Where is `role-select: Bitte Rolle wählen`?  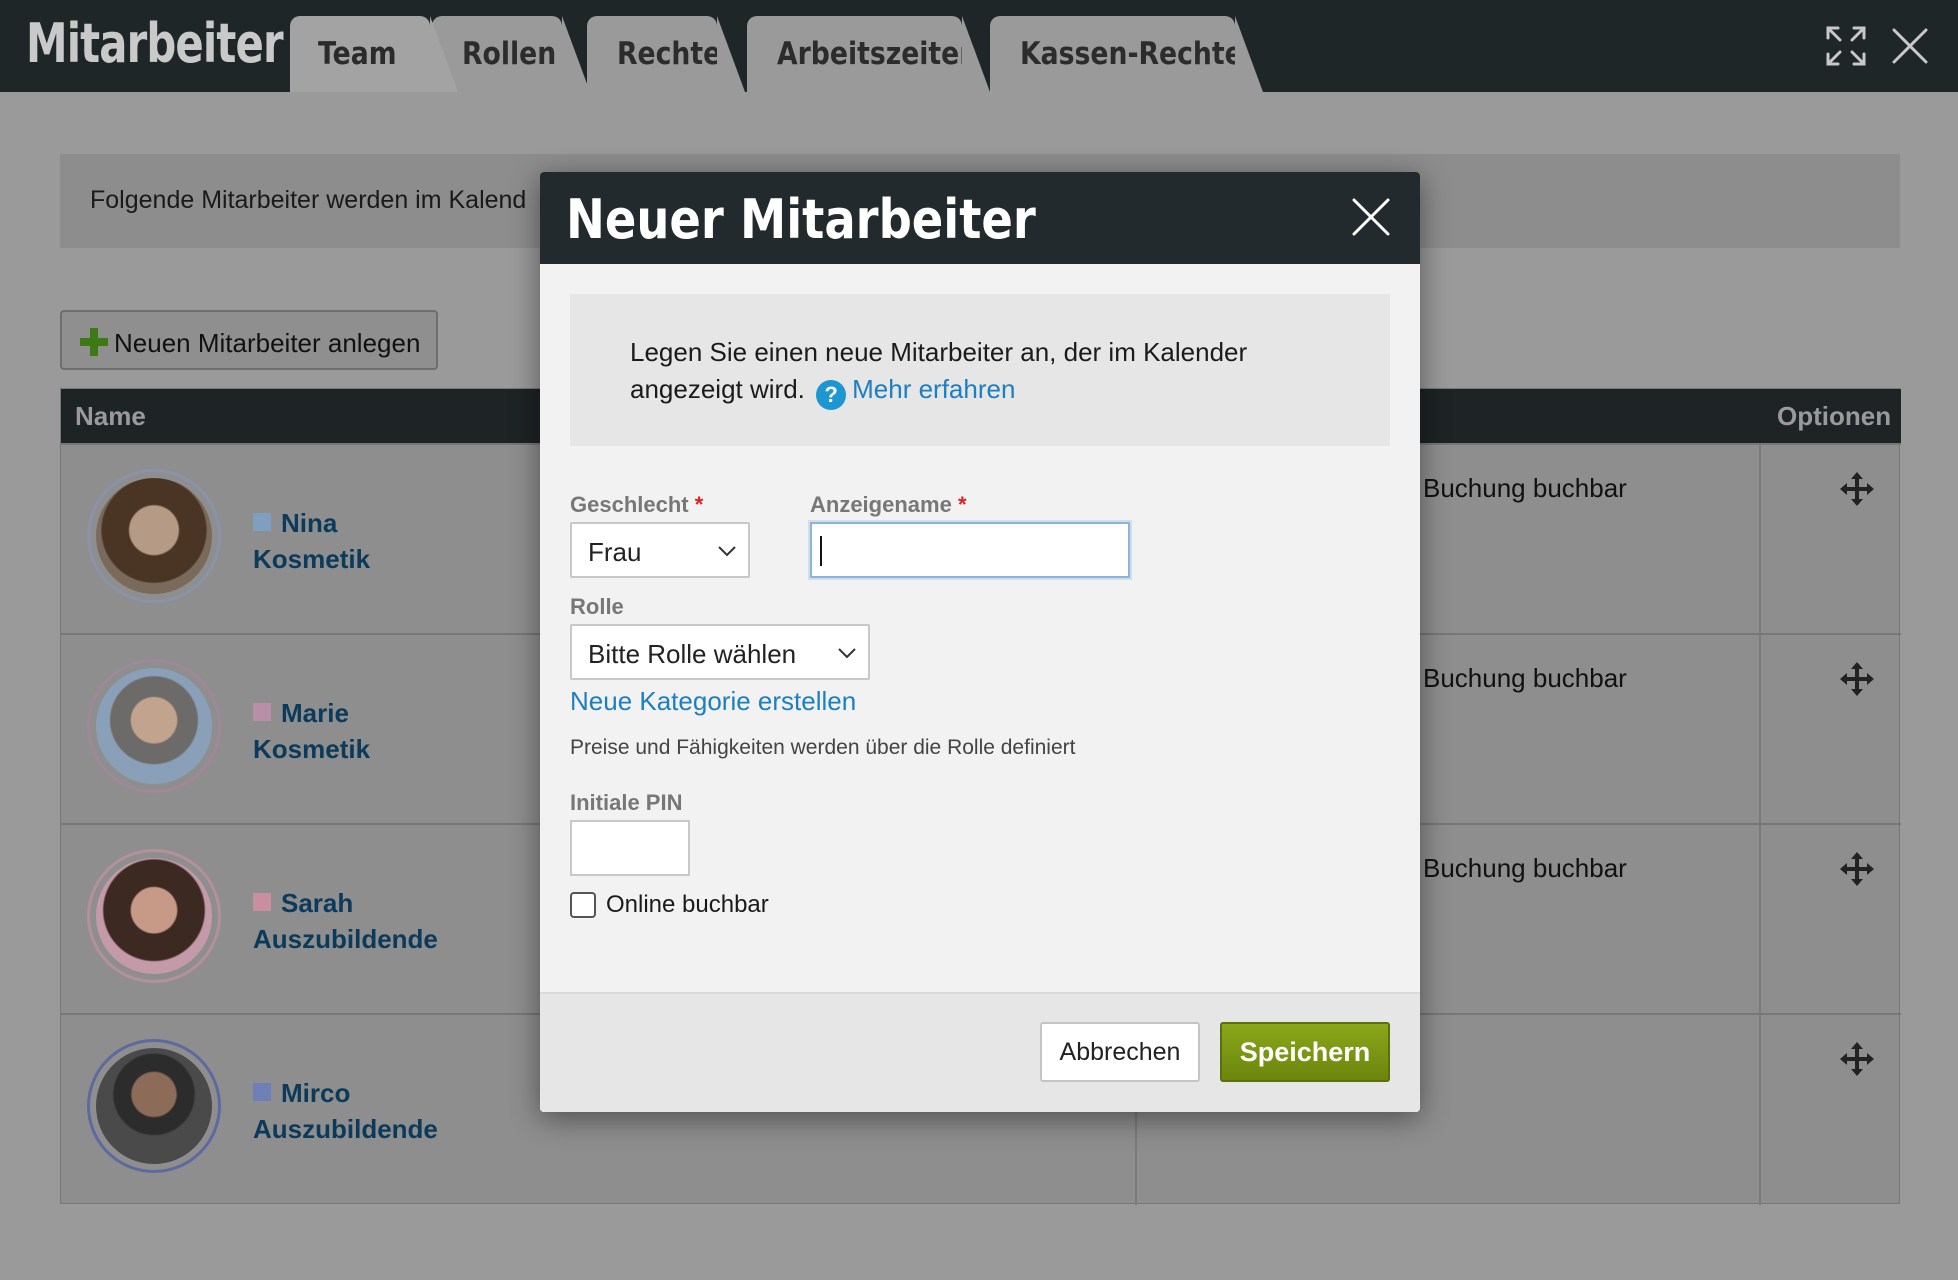 role-select: Bitte Rolle wählen is located at coordinates (720, 652).